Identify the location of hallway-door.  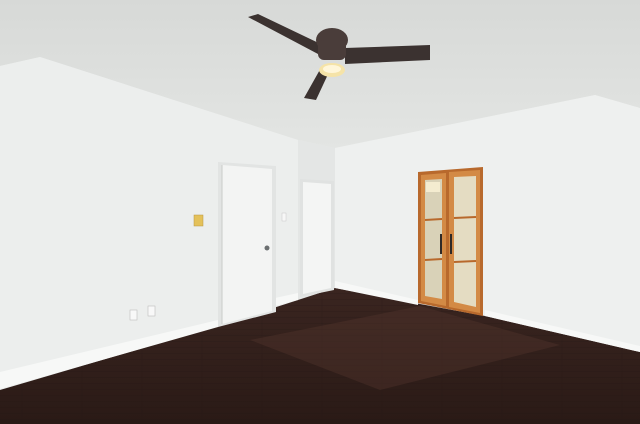
(317, 238).